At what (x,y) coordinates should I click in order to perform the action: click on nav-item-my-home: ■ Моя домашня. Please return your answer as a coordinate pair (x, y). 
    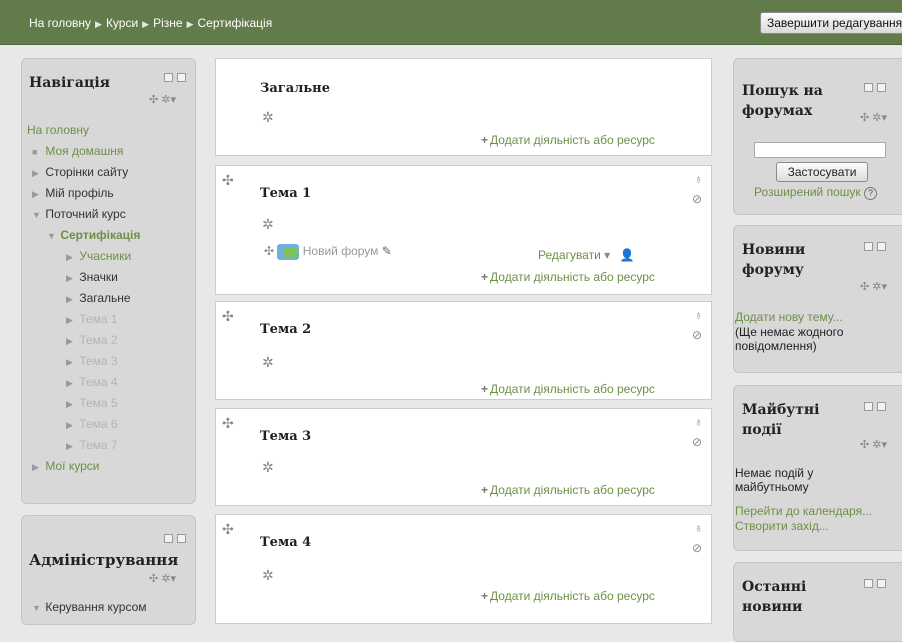
    Looking at the image, I should click on (77, 151).